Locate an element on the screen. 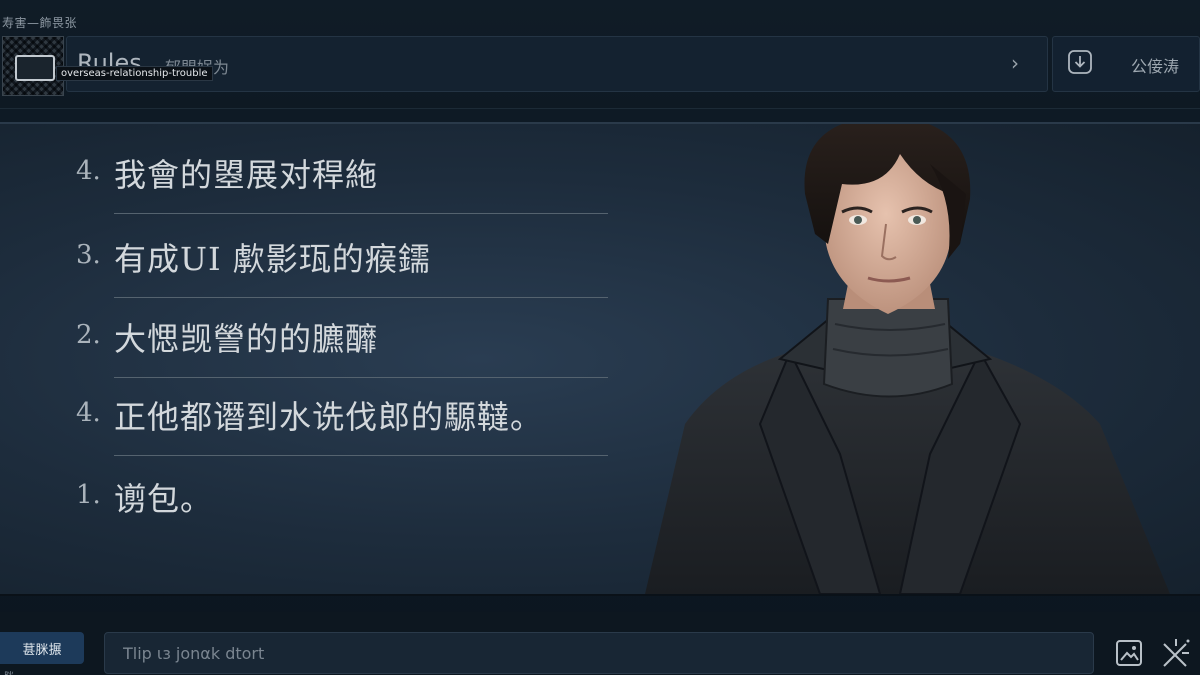  brand-caption: 寿害—飾畏张 is located at coordinates (40, 23).